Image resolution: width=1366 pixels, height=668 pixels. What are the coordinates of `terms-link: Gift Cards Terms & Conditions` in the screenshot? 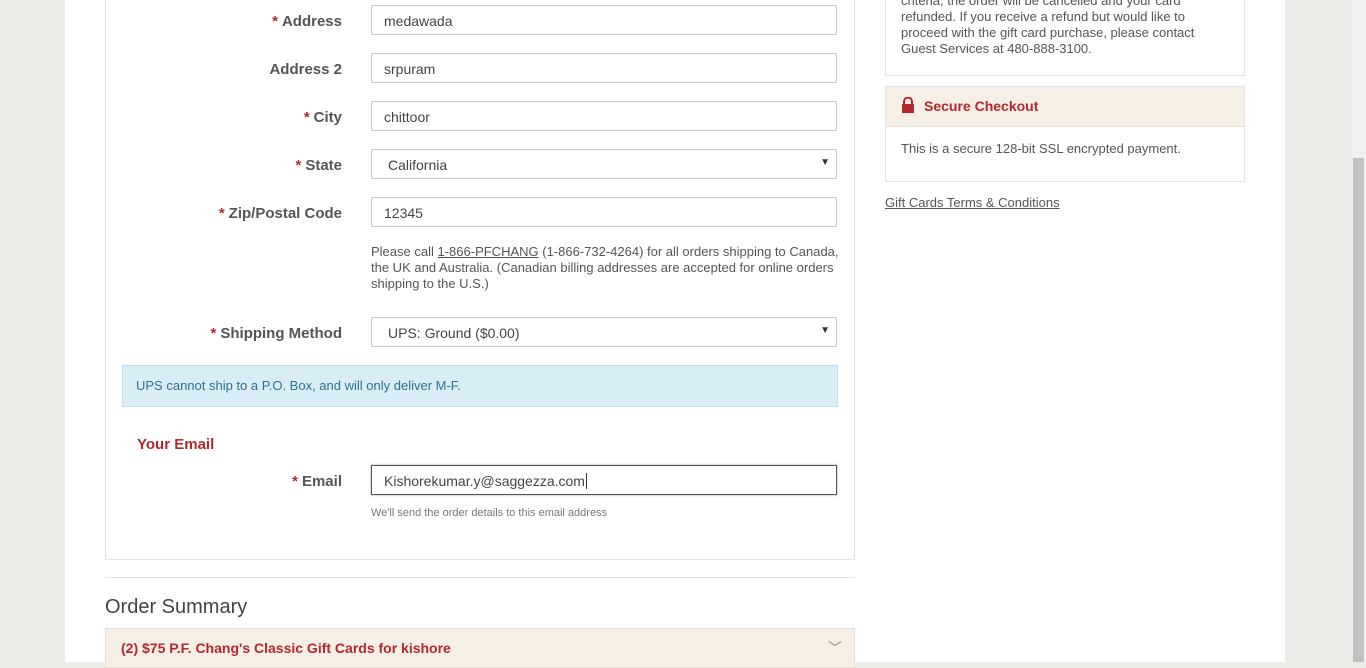 It's located at (972, 202).